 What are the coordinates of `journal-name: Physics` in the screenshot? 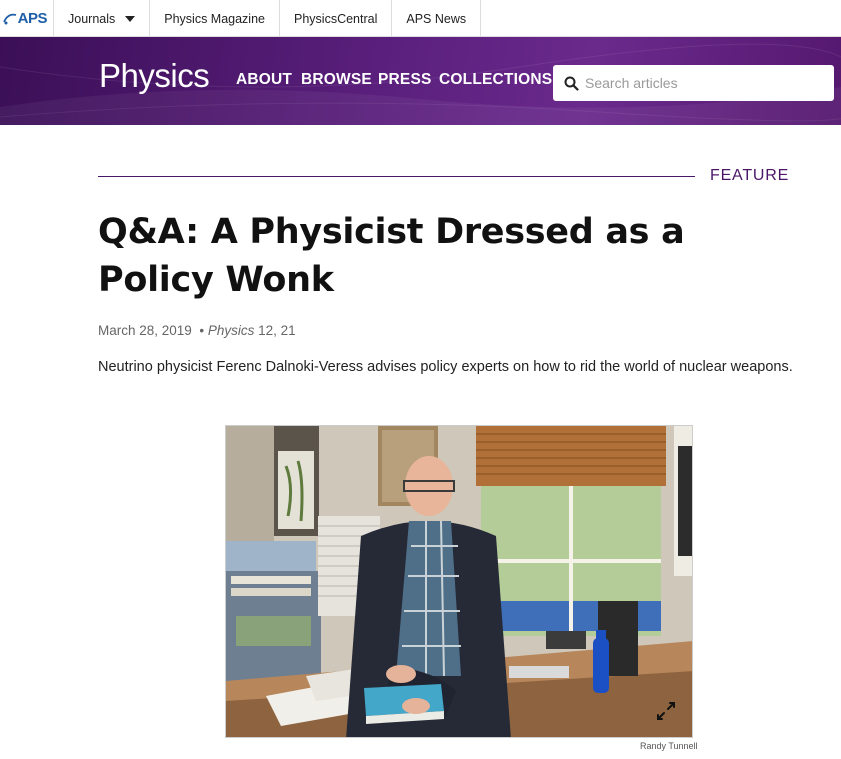 It's located at (231, 330).